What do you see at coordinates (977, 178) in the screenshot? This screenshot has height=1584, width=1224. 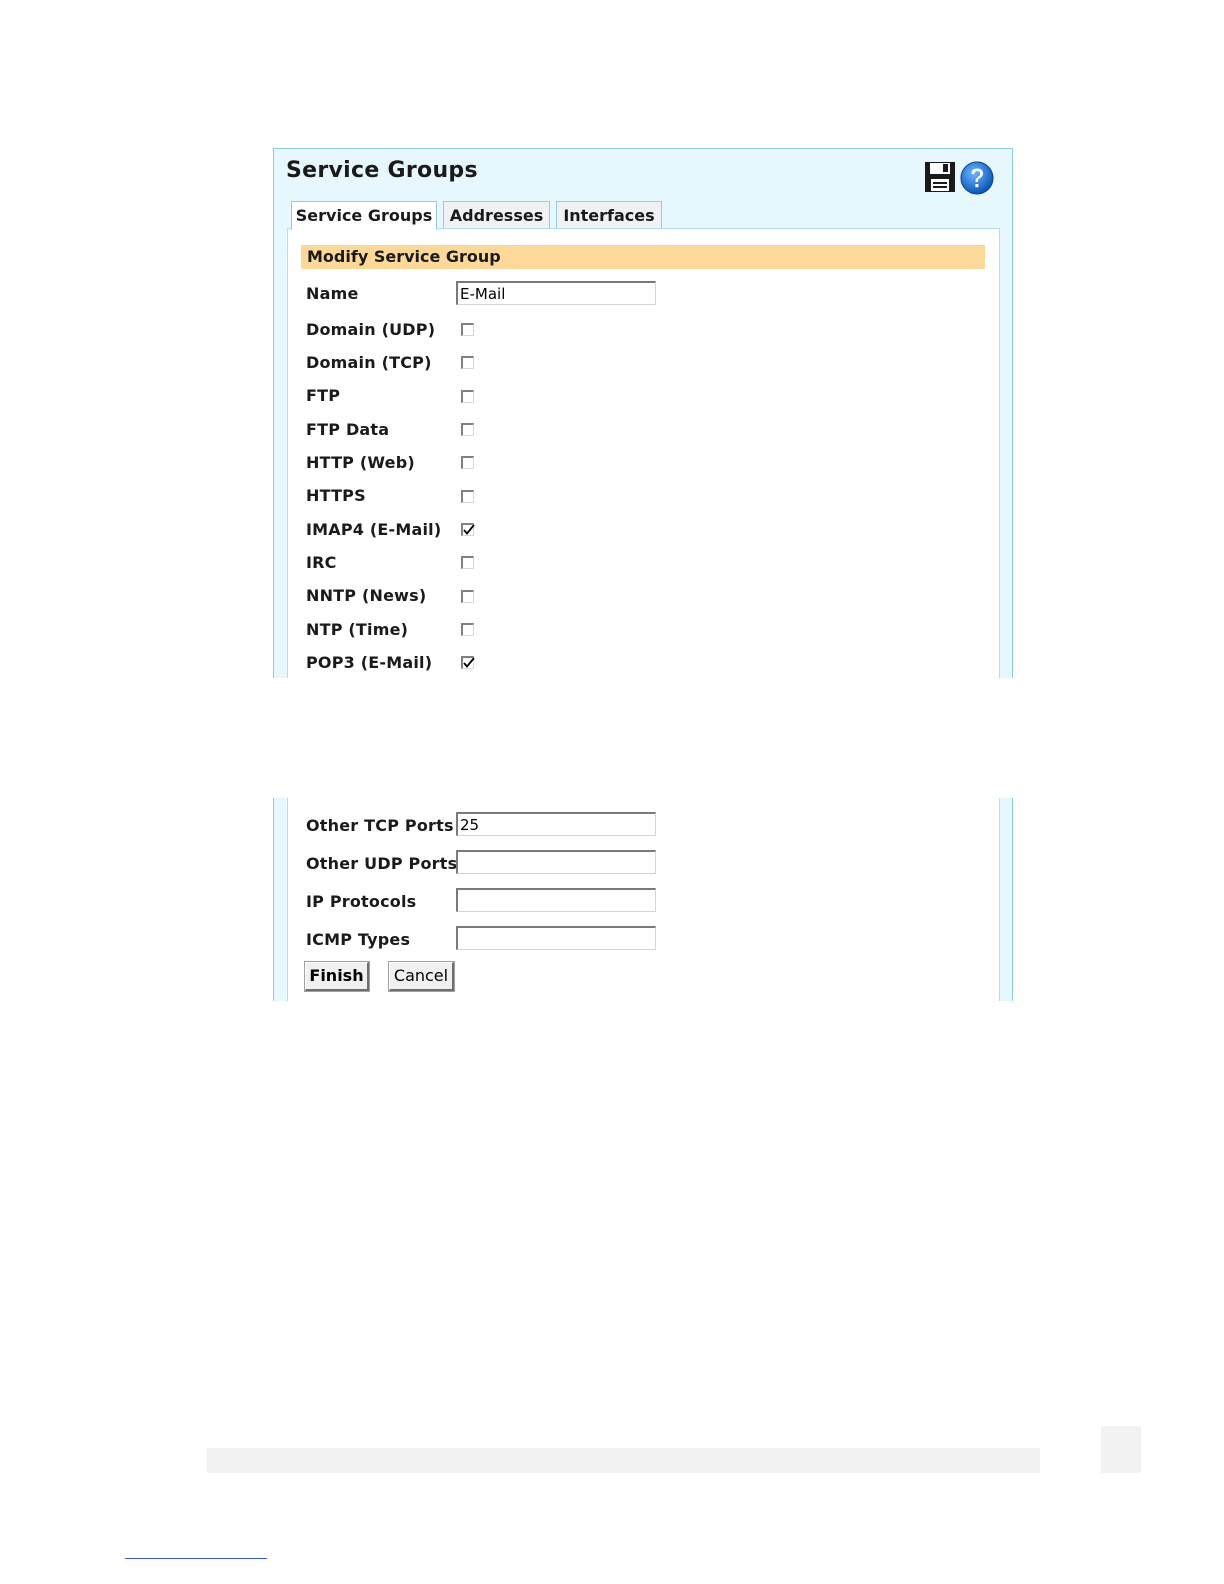 I see `question-mark-icon` at bounding box center [977, 178].